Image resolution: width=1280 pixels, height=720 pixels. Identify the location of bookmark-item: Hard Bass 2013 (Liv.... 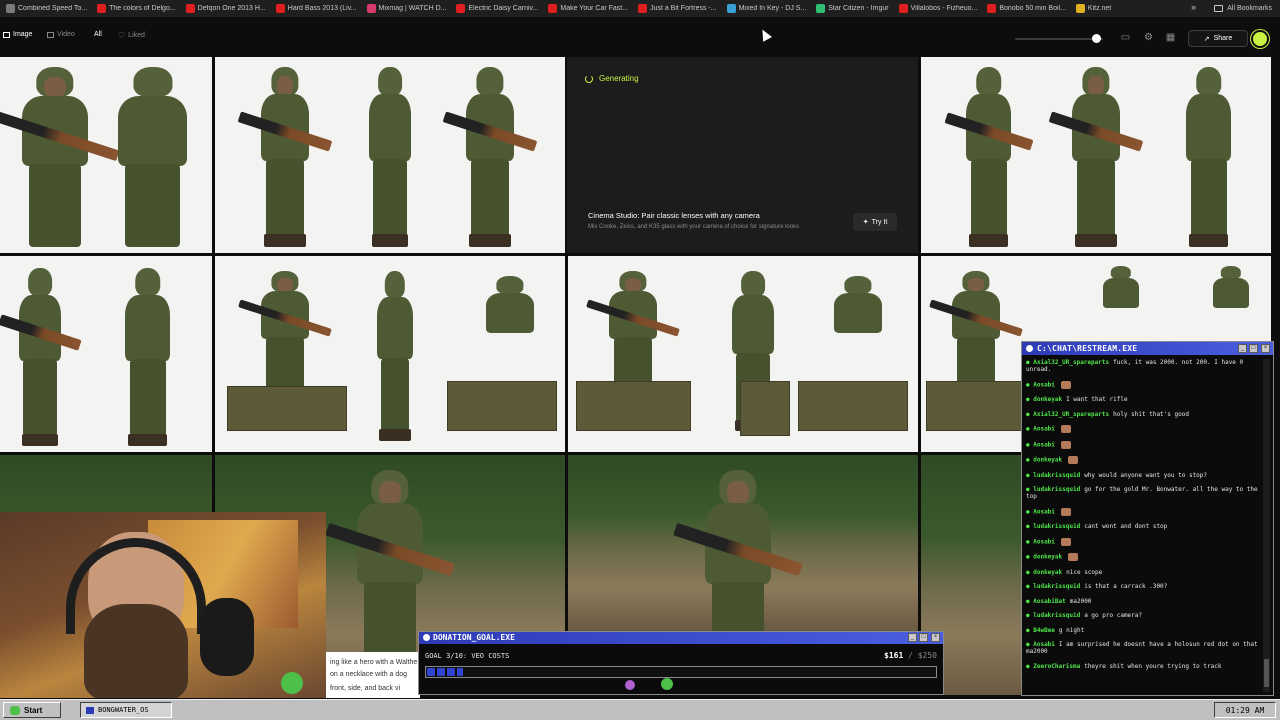
(316, 8).